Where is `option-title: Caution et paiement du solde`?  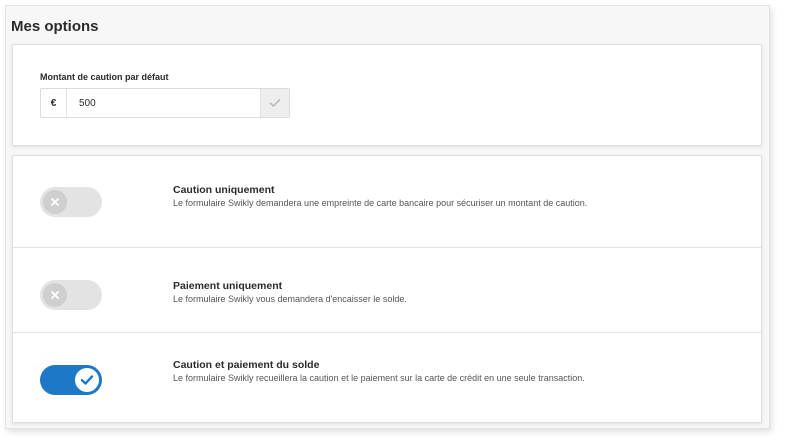
option-title: Caution et paiement du solde is located at coordinates (246, 365).